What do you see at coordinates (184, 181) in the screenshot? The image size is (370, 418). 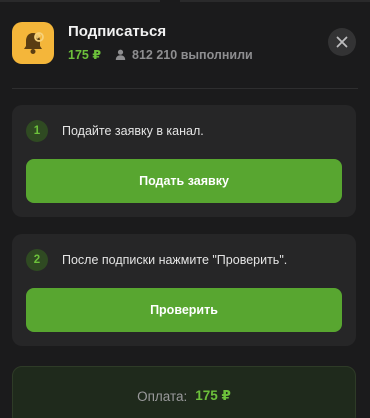 I see `submit-request-button: Подать заявку` at bounding box center [184, 181].